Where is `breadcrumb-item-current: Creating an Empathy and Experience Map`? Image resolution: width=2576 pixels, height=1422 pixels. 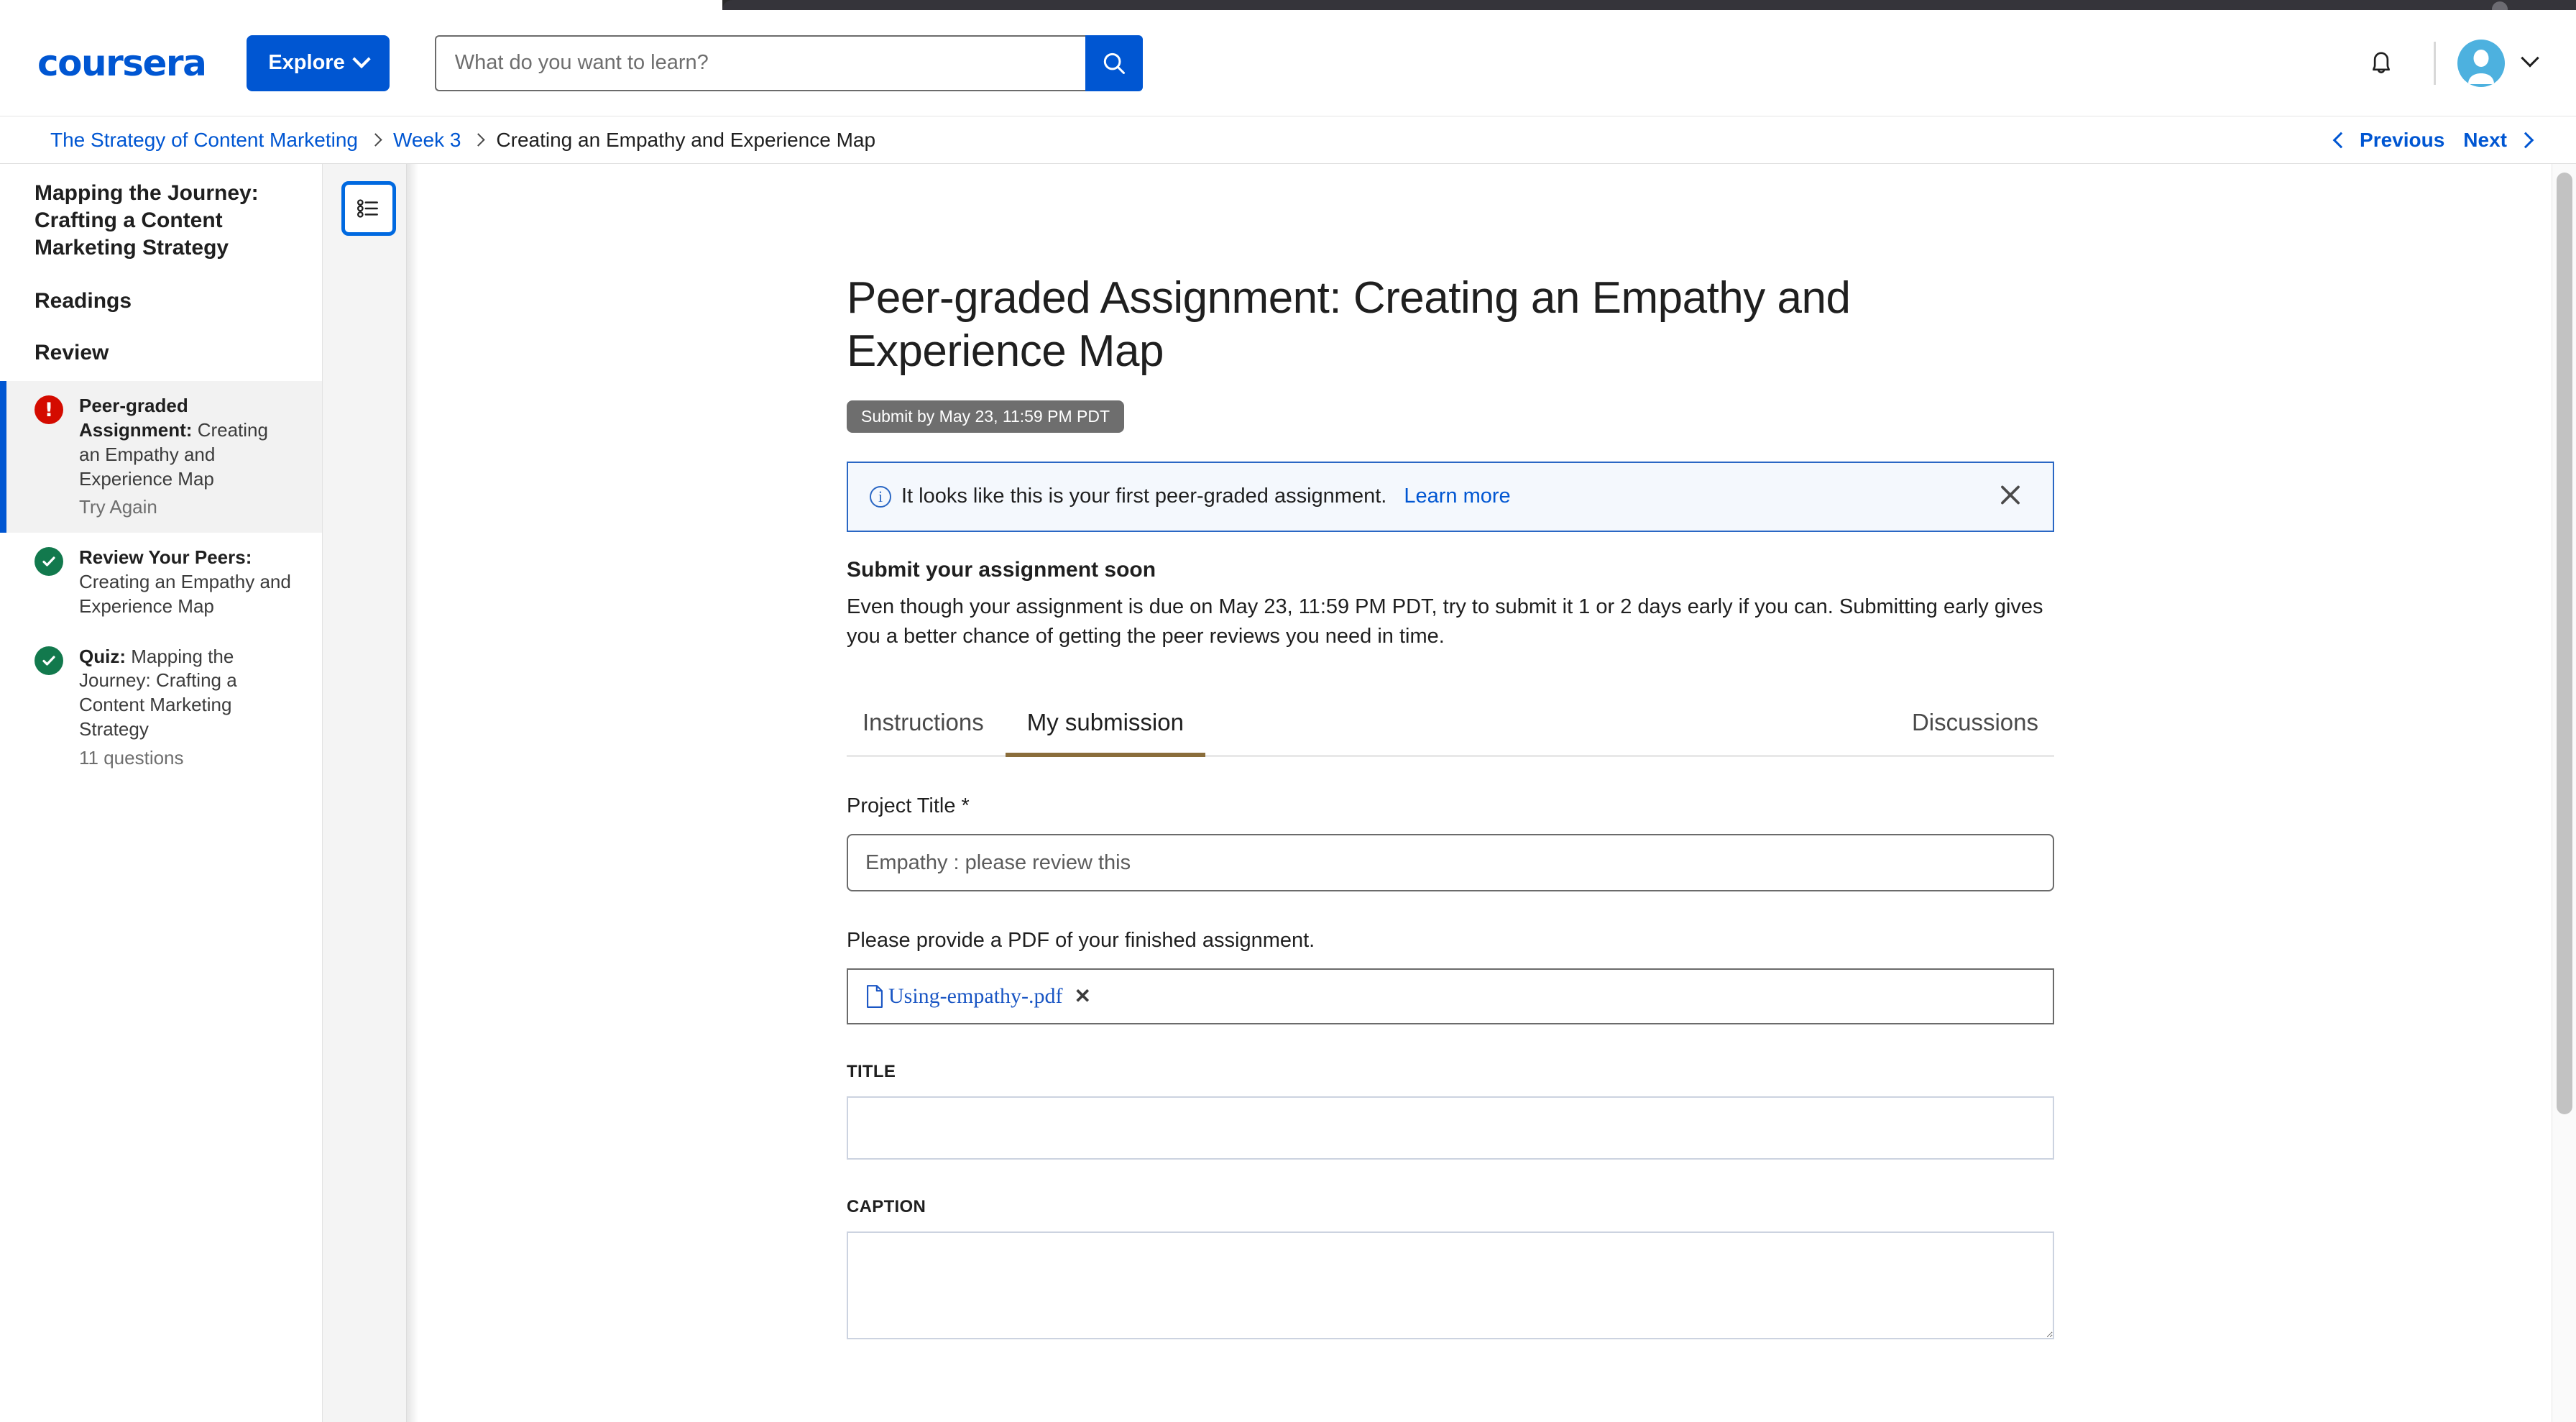
breadcrumb-item-current: Creating an Empathy and Experience Map is located at coordinates (686, 139).